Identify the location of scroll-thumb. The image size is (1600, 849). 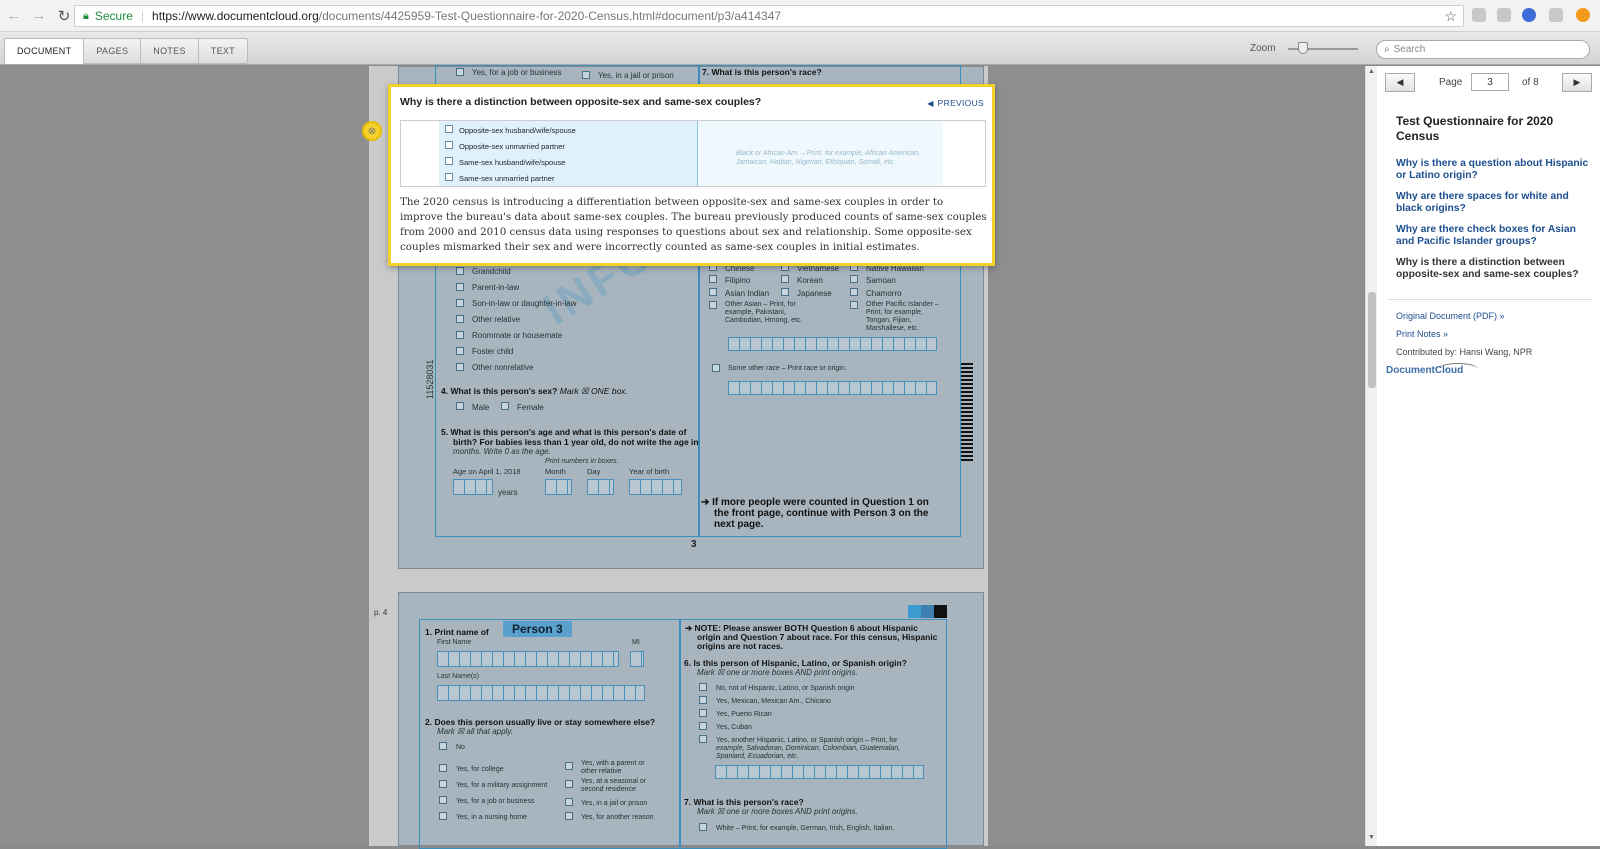
(1372, 340).